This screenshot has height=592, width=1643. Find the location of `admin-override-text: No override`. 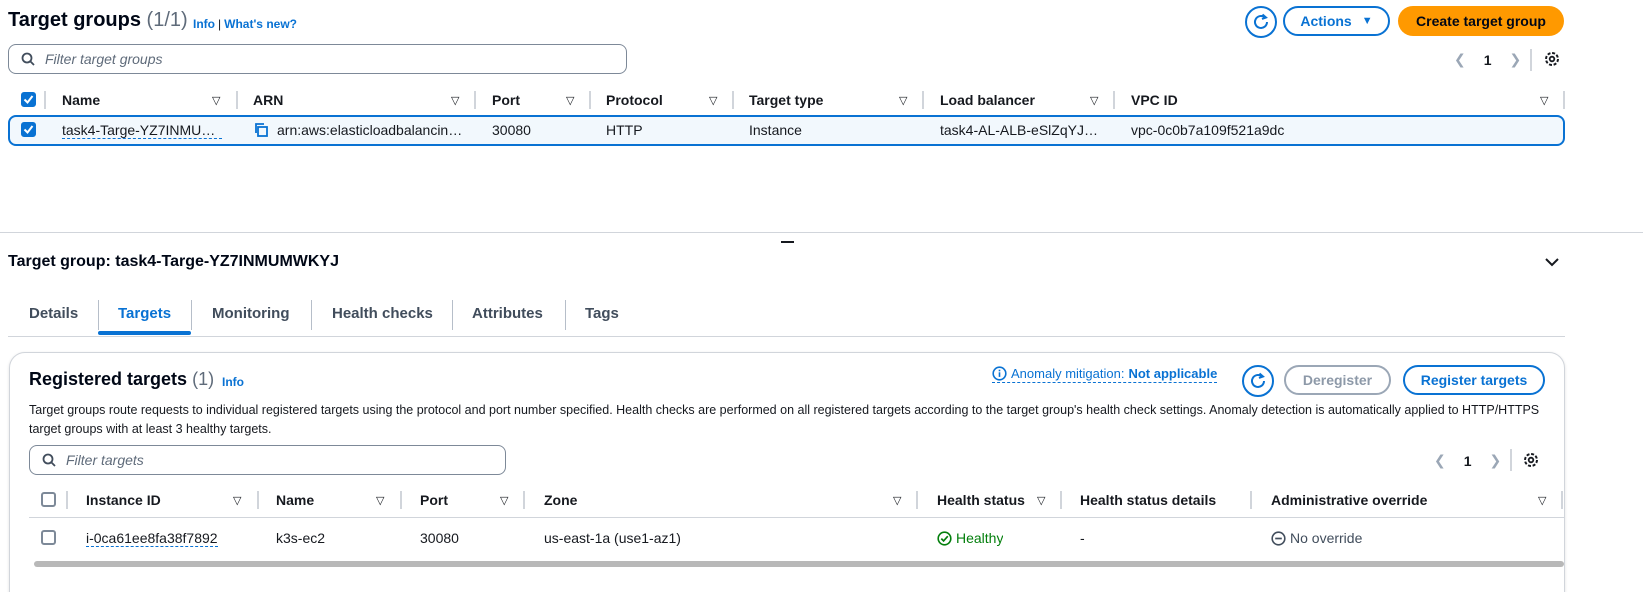

admin-override-text: No override is located at coordinates (1326, 538).